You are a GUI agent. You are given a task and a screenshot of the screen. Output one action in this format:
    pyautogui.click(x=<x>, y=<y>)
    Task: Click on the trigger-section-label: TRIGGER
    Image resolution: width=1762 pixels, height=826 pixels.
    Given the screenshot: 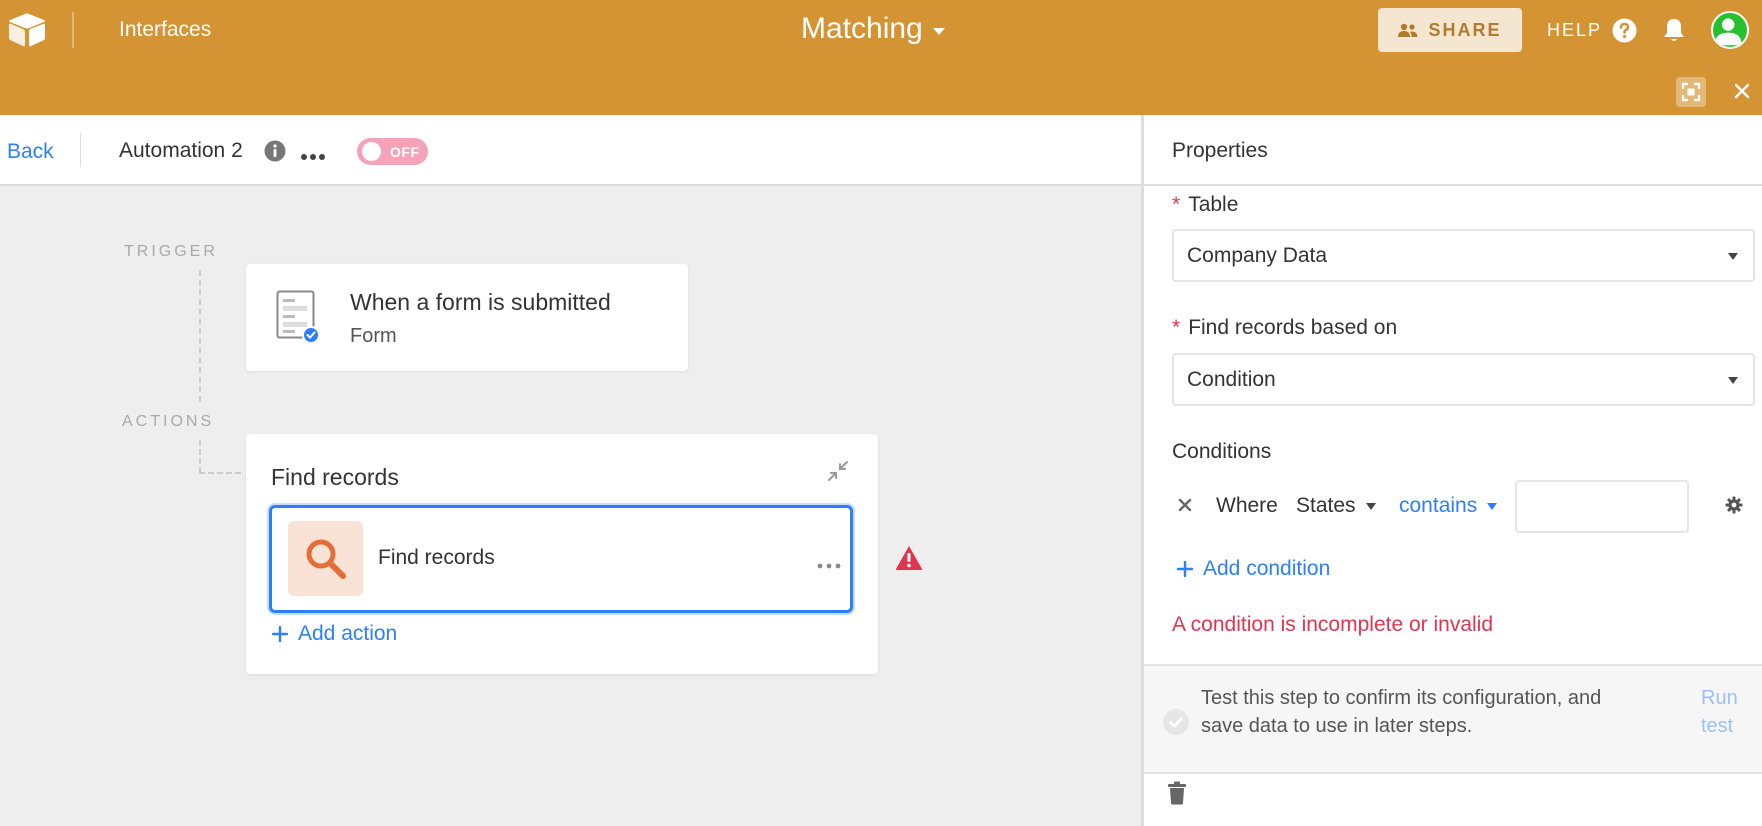 What is the action you would take?
    pyautogui.click(x=171, y=251)
    